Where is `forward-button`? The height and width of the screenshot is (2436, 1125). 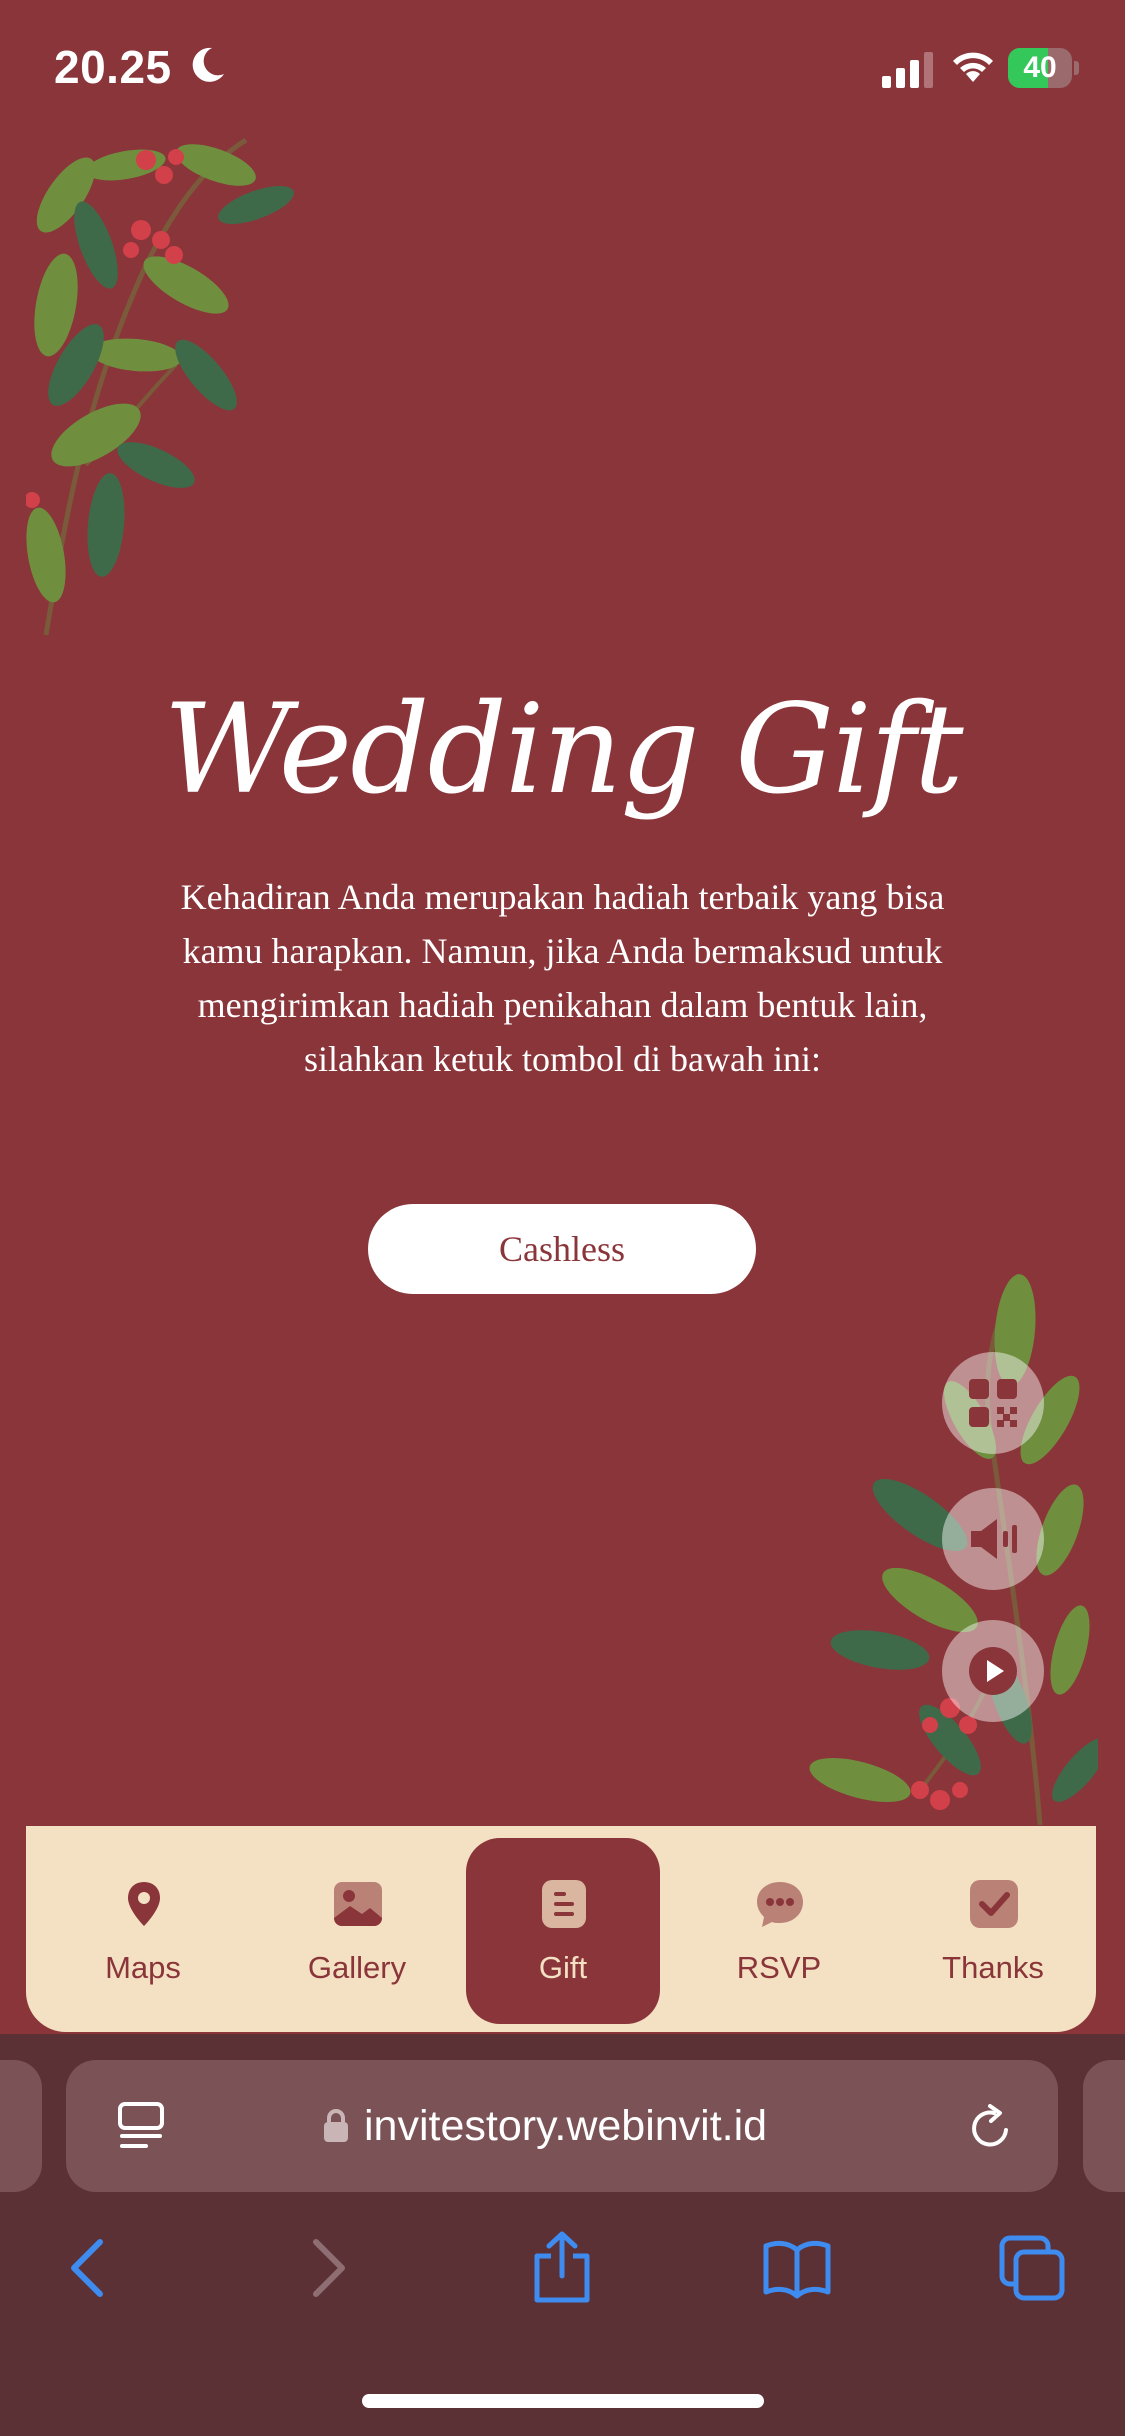
forward-button is located at coordinates (329, 2268).